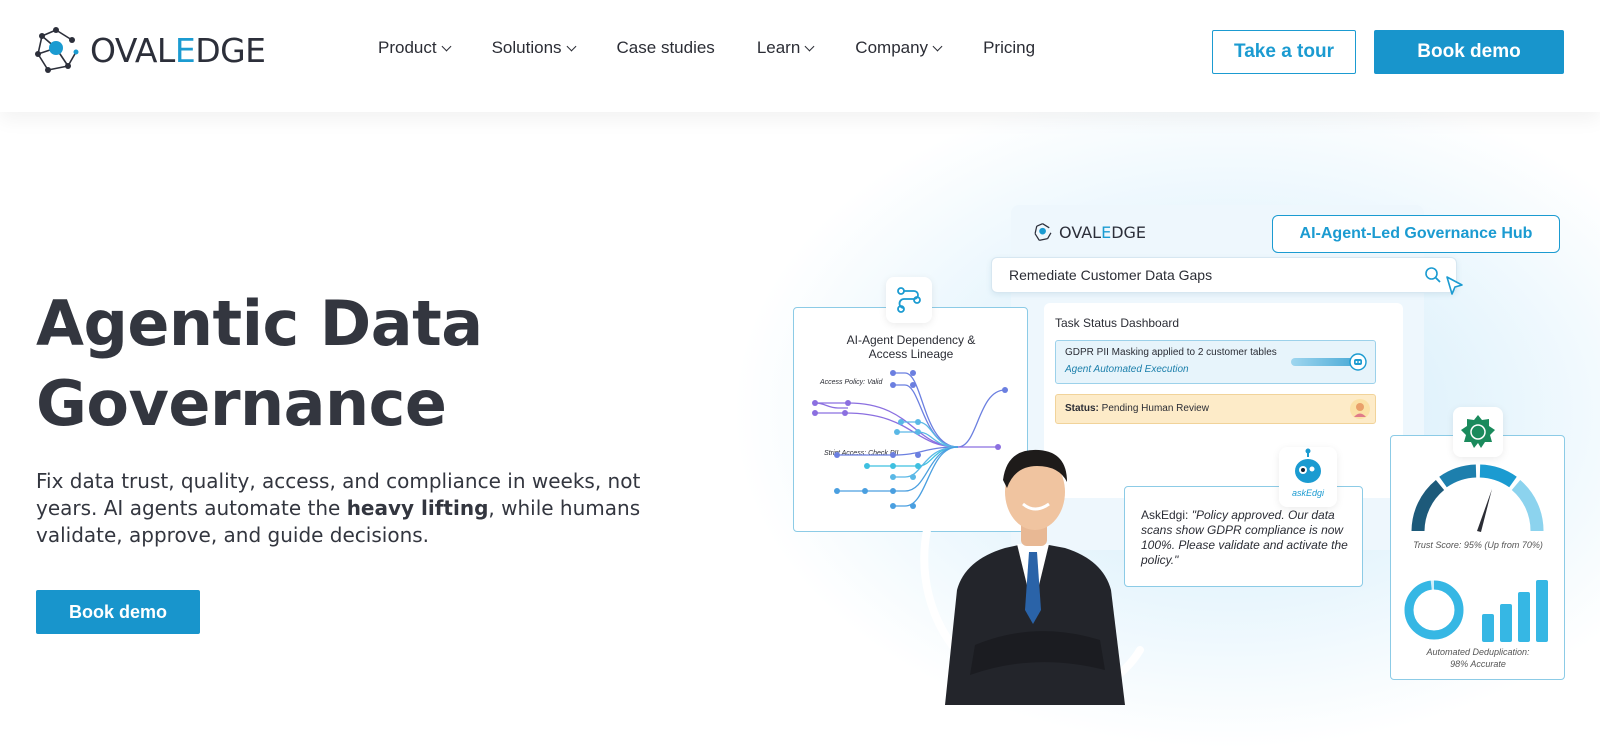 The height and width of the screenshot is (746, 1600). What do you see at coordinates (1035, 577) in the screenshot?
I see `business-person-image` at bounding box center [1035, 577].